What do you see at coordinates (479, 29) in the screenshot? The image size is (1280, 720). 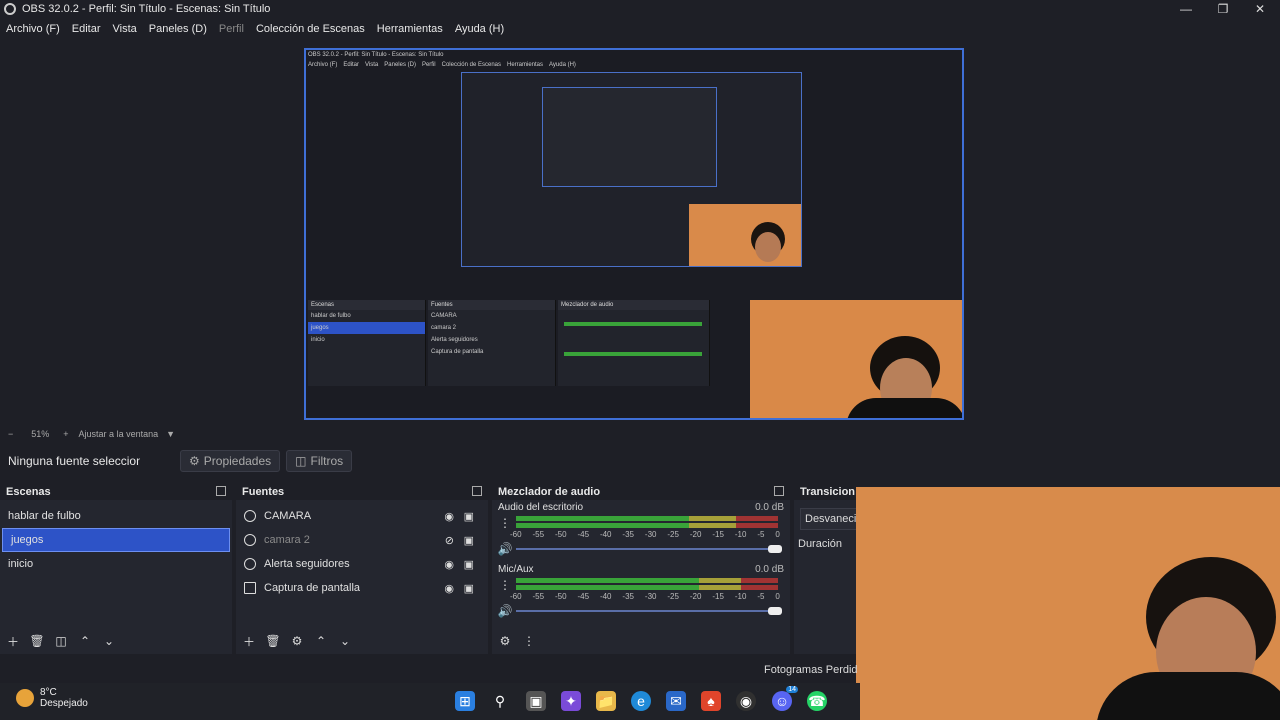 I see `menu-item: Ayuda (H)` at bounding box center [479, 29].